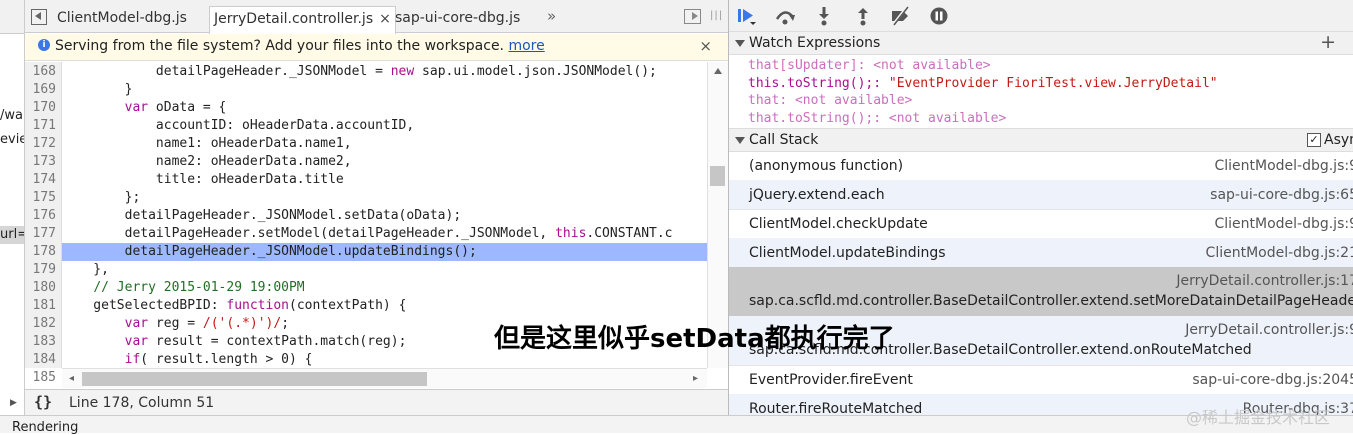  Describe the element at coordinates (747, 16) in the screenshot. I see `resume-icon` at that location.